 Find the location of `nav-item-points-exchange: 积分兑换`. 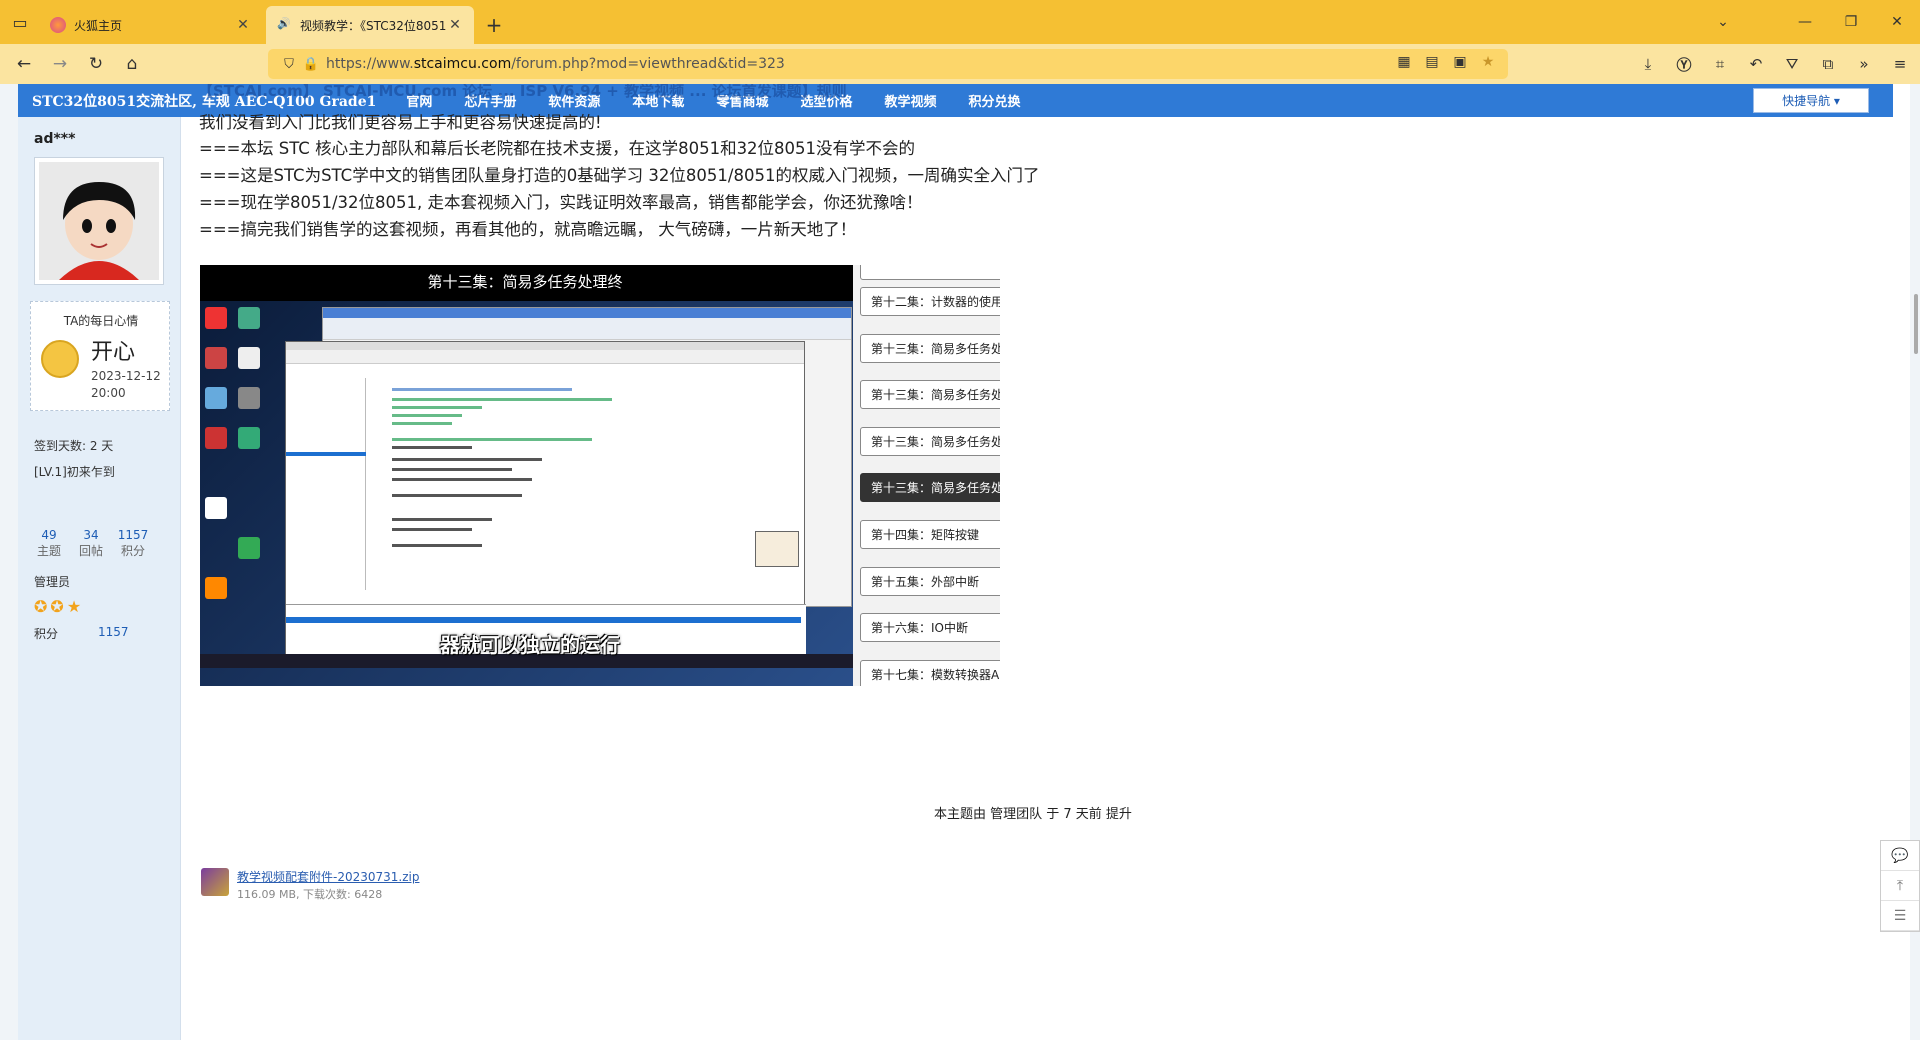

nav-item-points-exchange: 积分兑换 is located at coordinates (994, 100).